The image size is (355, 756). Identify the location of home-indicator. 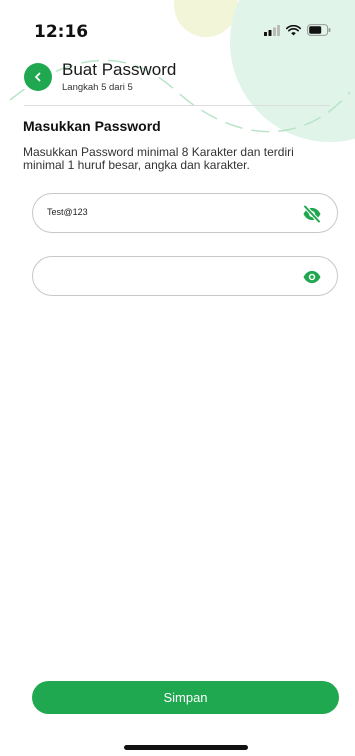
(186, 747).